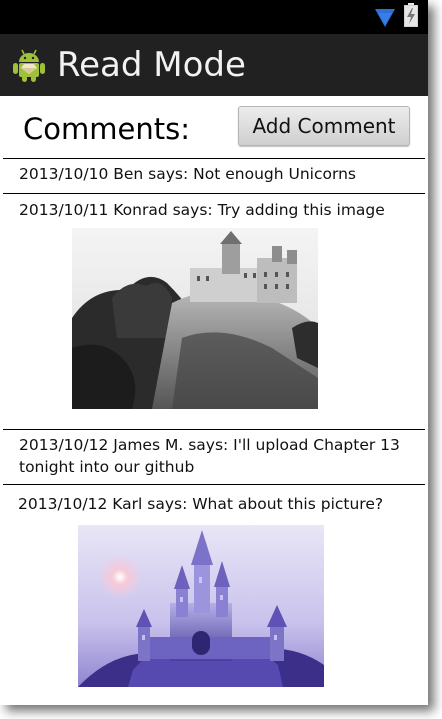 The image size is (442, 719). I want to click on comments-header: Comments: Add Comment, so click(214, 127).